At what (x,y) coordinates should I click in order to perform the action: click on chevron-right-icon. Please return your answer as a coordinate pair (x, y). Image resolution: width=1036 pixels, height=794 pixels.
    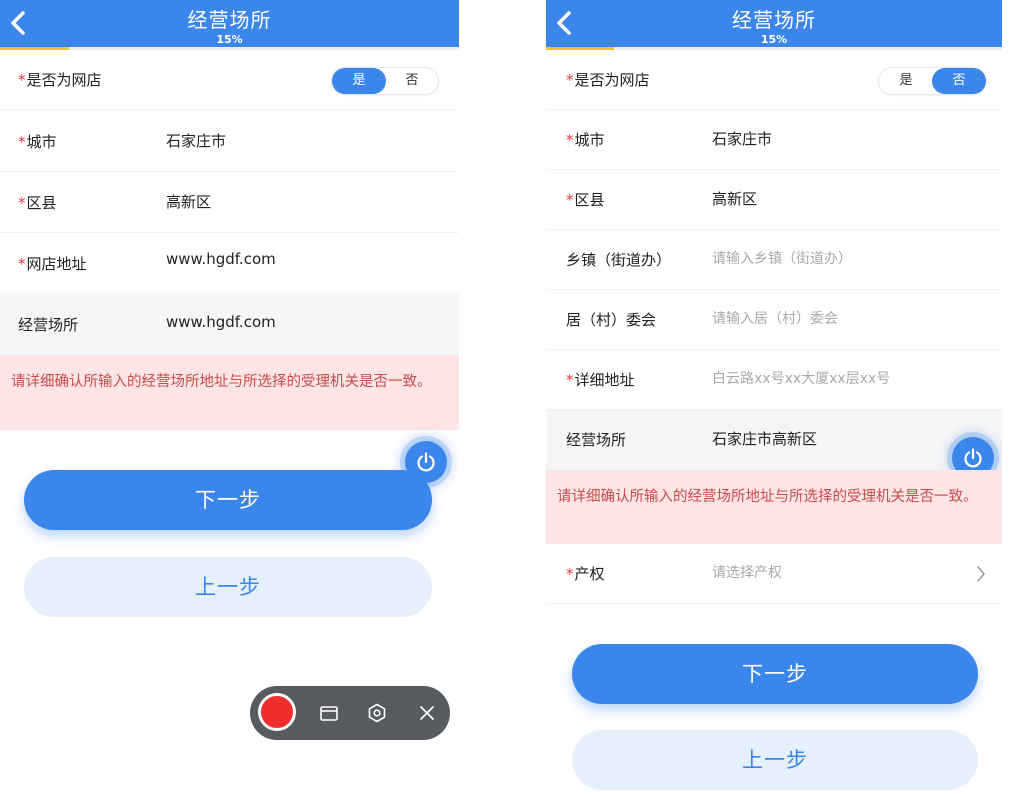
    Looking at the image, I should click on (981, 574).